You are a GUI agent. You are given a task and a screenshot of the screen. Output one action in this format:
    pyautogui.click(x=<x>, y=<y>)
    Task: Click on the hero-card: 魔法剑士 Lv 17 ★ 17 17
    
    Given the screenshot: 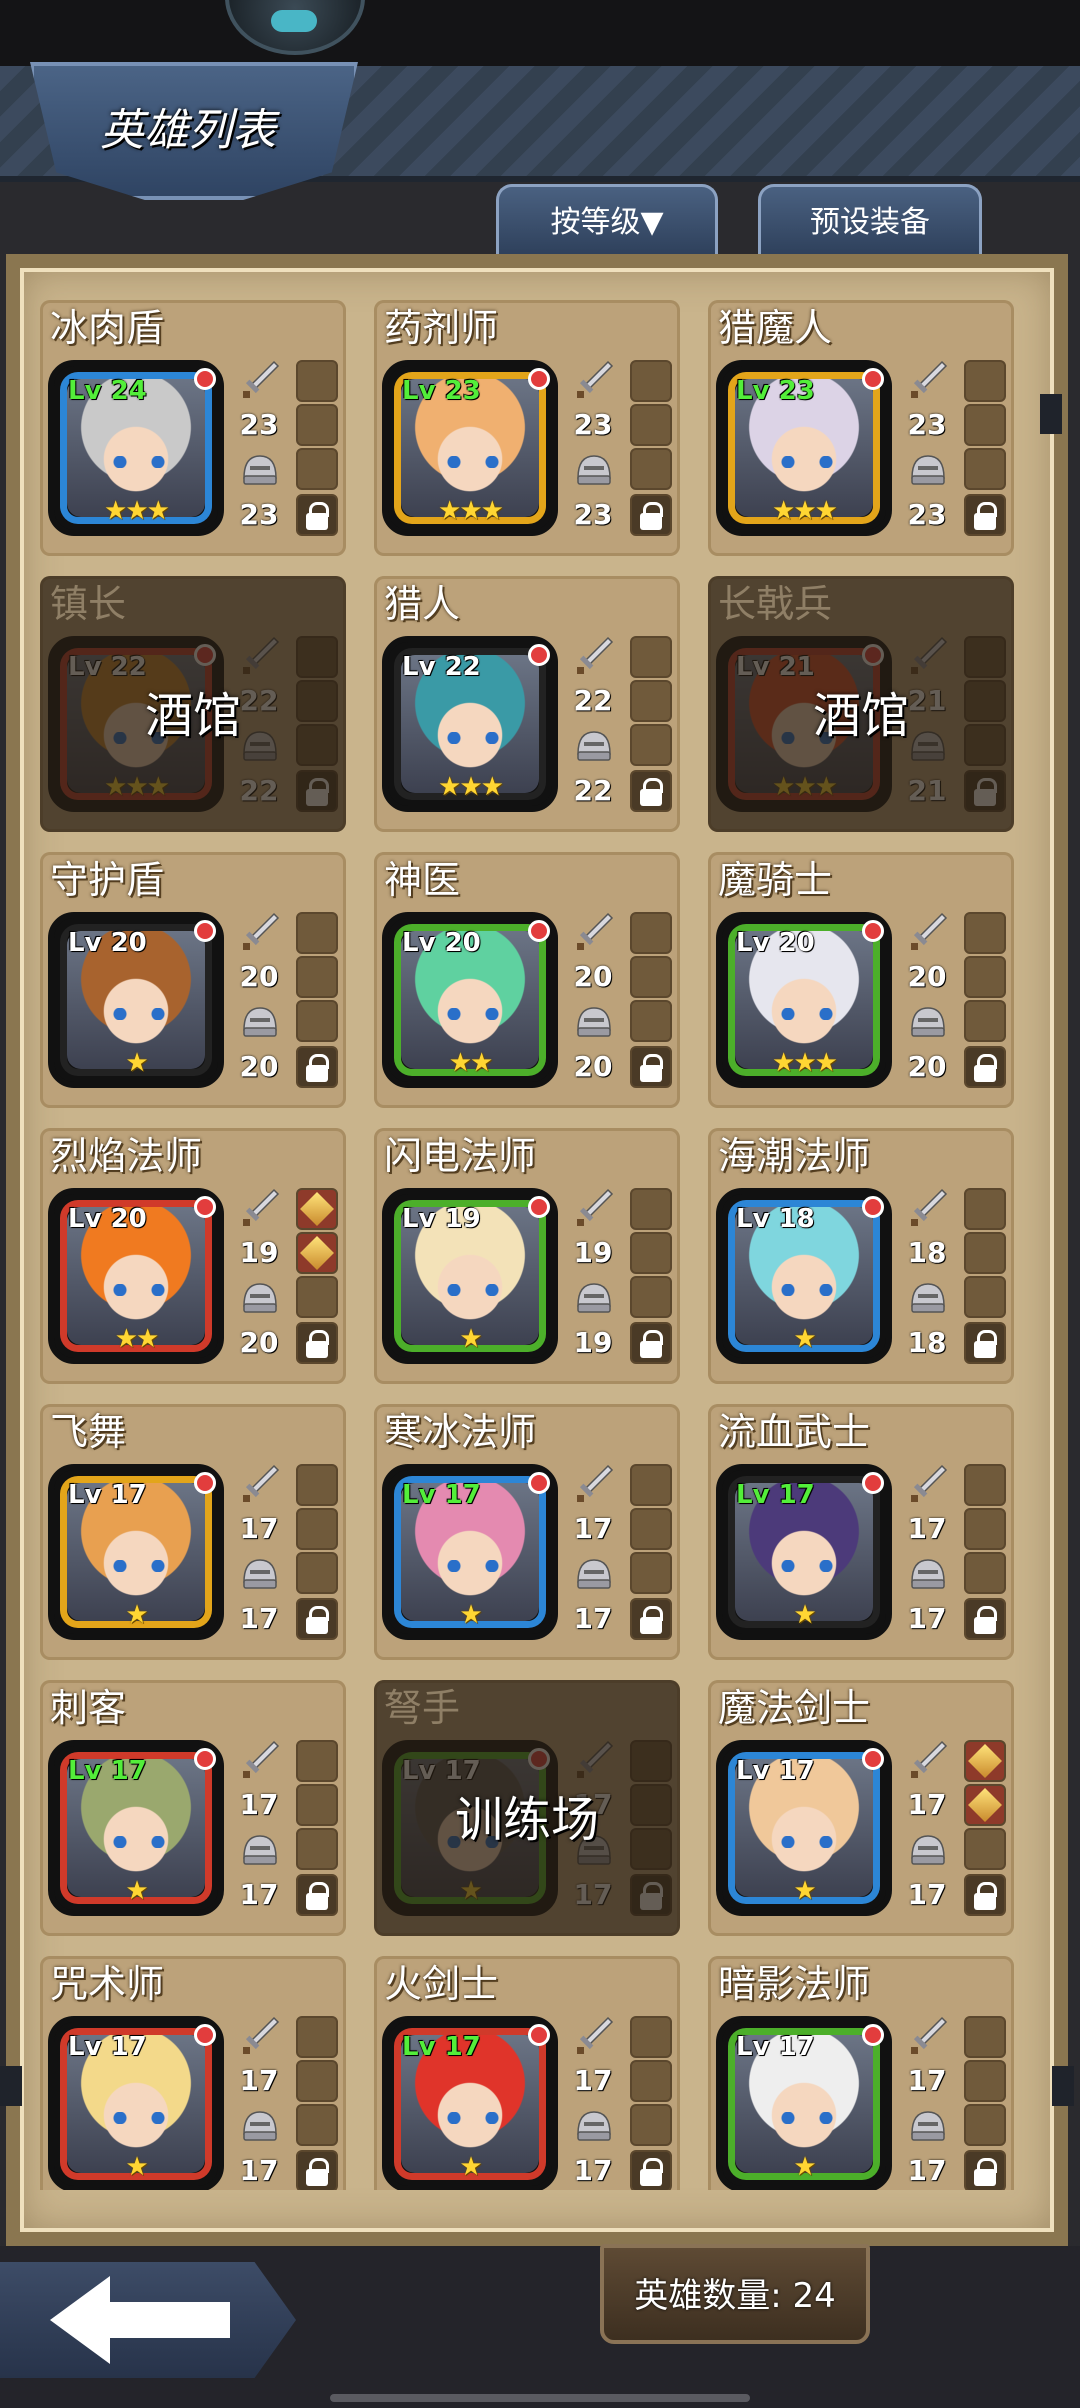 What is the action you would take?
    pyautogui.click(x=861, y=1808)
    